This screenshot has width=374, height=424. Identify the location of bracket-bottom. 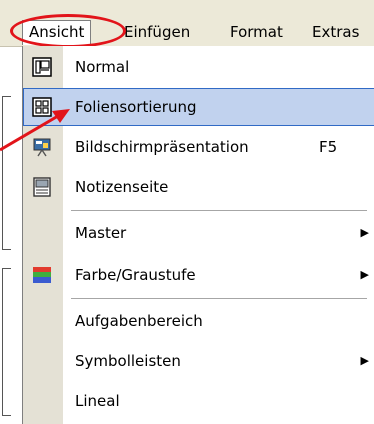
(6, 342).